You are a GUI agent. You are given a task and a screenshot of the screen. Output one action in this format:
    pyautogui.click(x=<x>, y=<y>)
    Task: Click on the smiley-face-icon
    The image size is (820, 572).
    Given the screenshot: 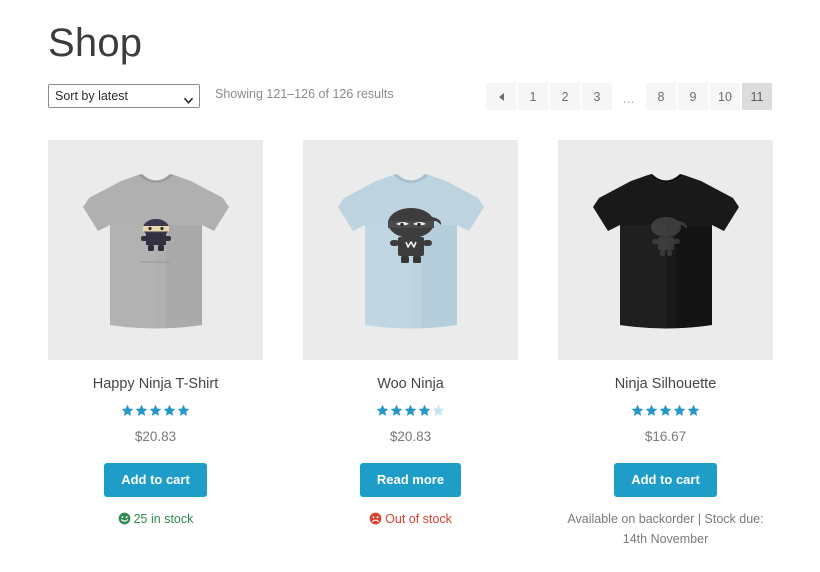 What is the action you would take?
    pyautogui.click(x=124, y=521)
    